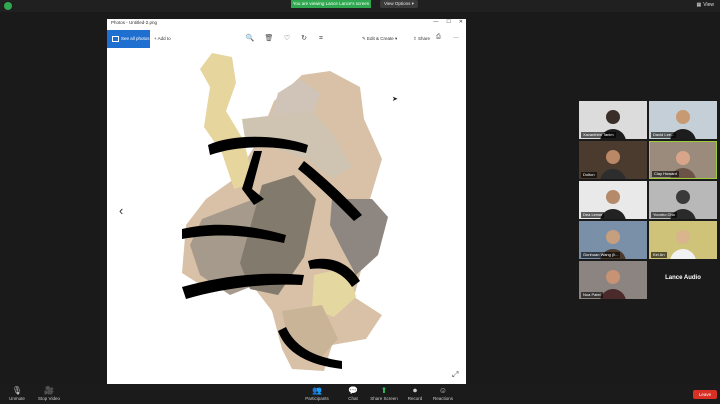  I want to click on see-all-photos-button: See all photos, so click(128, 39).